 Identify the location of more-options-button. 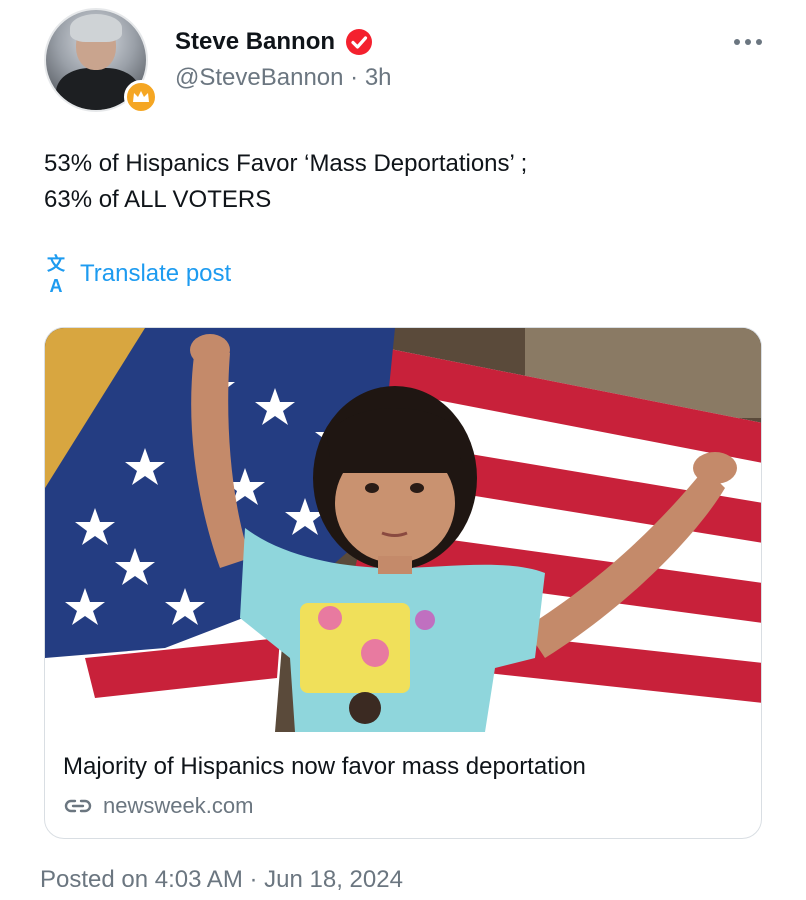
(748, 42).